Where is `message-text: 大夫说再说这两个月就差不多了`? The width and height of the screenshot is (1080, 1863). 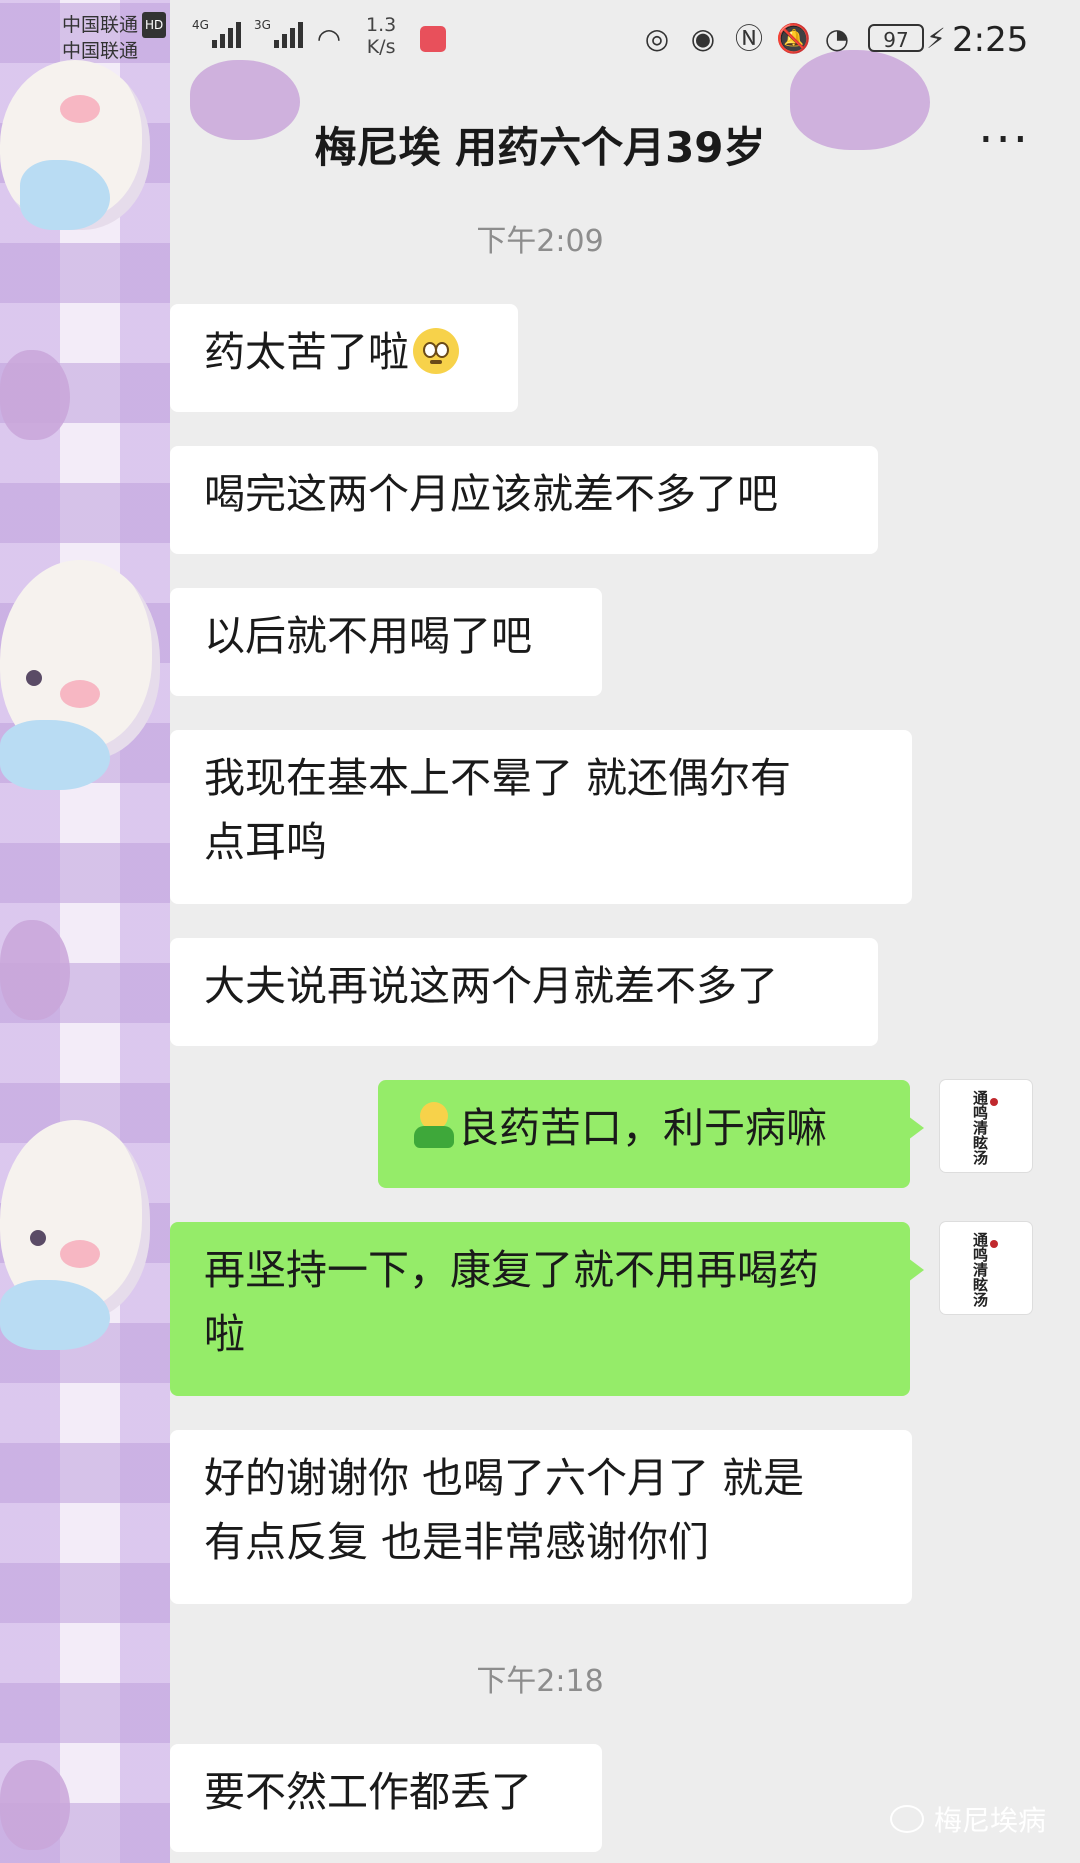 message-text: 大夫说再说这两个月就差不多了 is located at coordinates (491, 986).